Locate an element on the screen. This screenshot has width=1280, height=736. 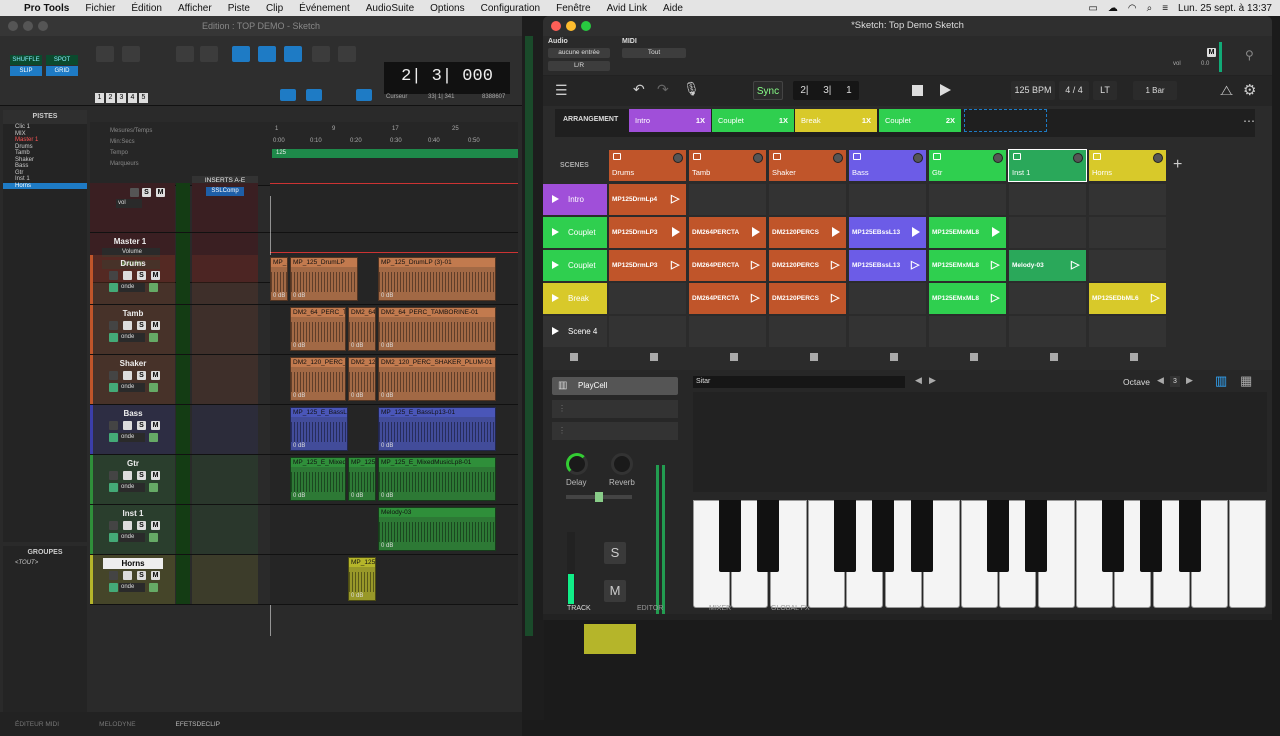
scene-launcher: Break is located at coordinates (575, 298).